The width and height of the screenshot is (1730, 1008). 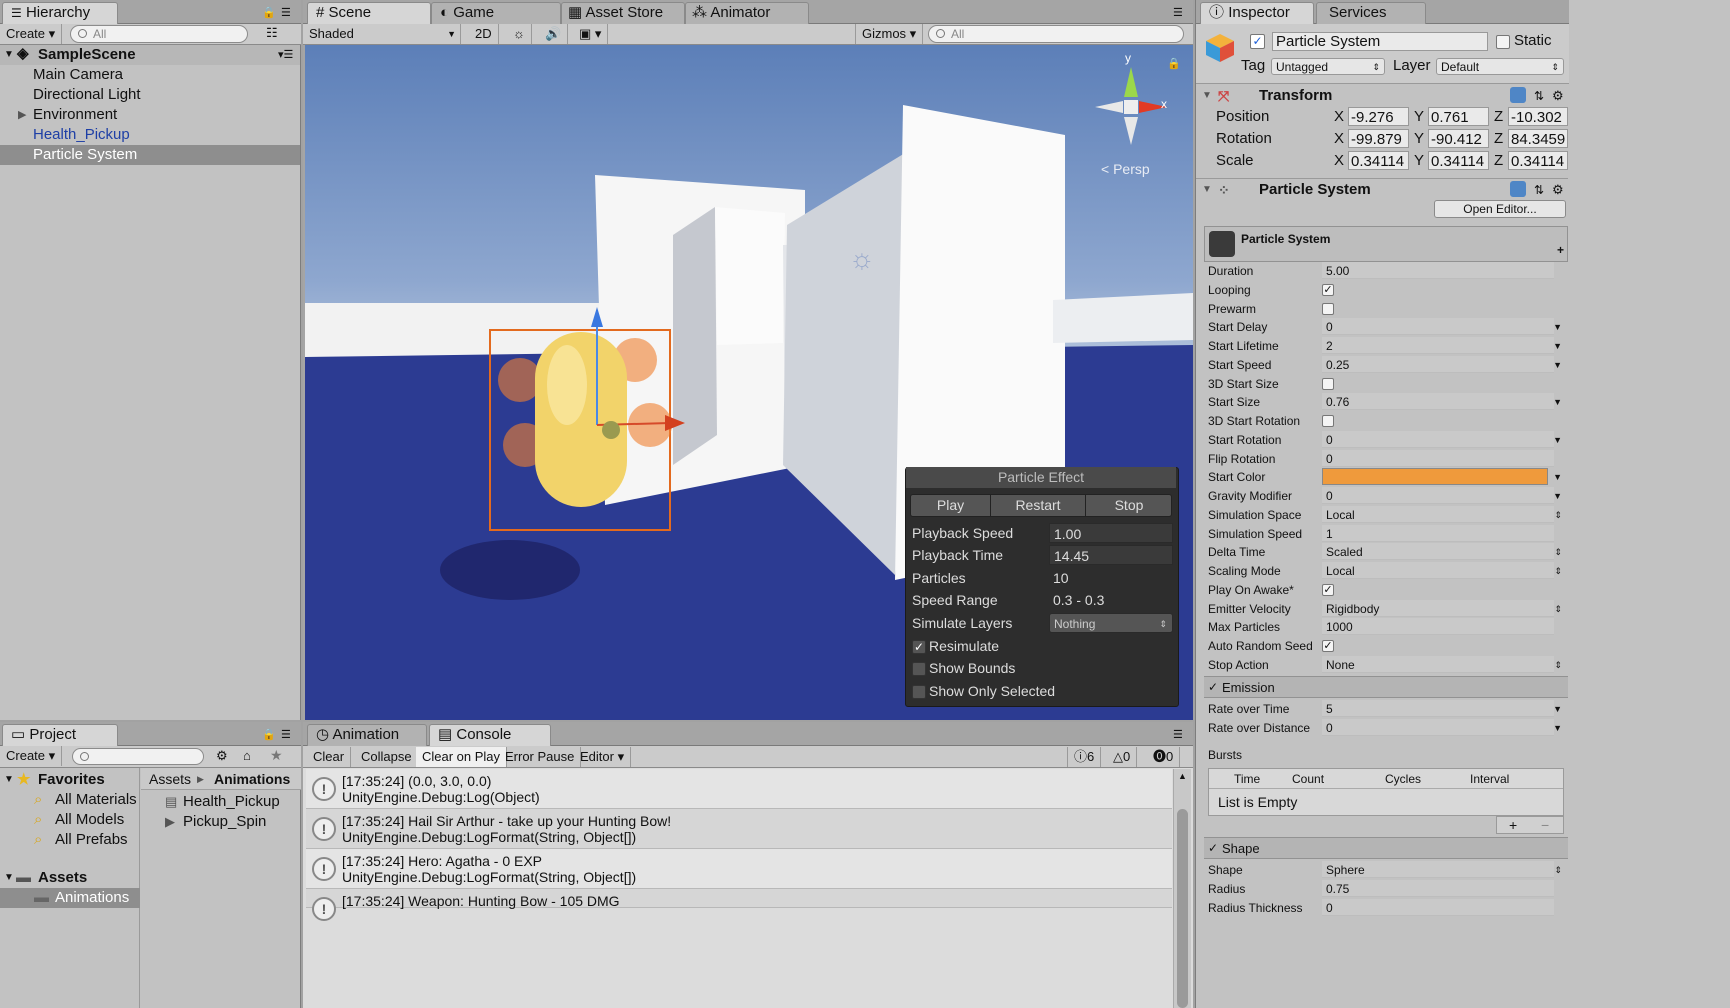 I want to click on file-health-pickup: ▤ Health_Pickup, so click(x=221, y=802).